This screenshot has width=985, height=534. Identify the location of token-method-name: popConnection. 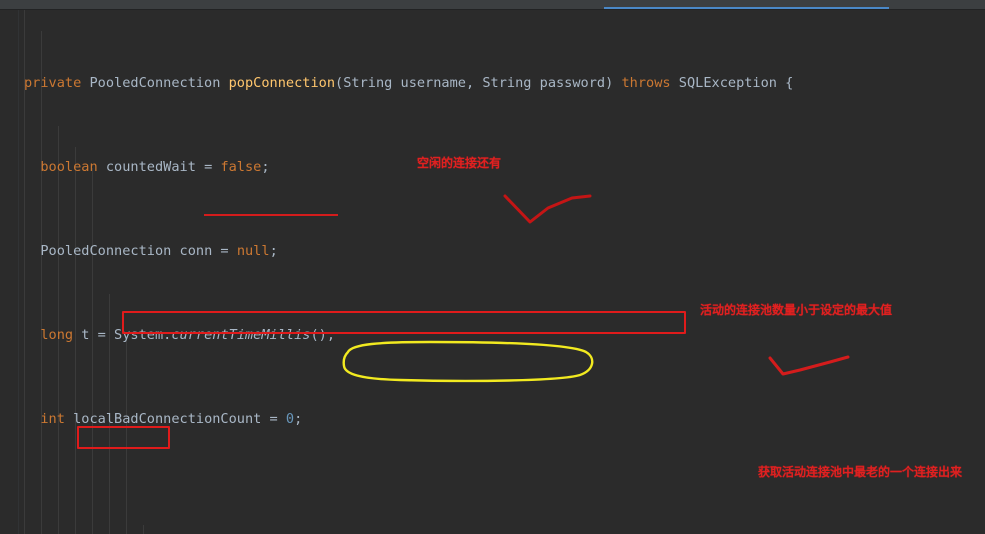
(282, 83).